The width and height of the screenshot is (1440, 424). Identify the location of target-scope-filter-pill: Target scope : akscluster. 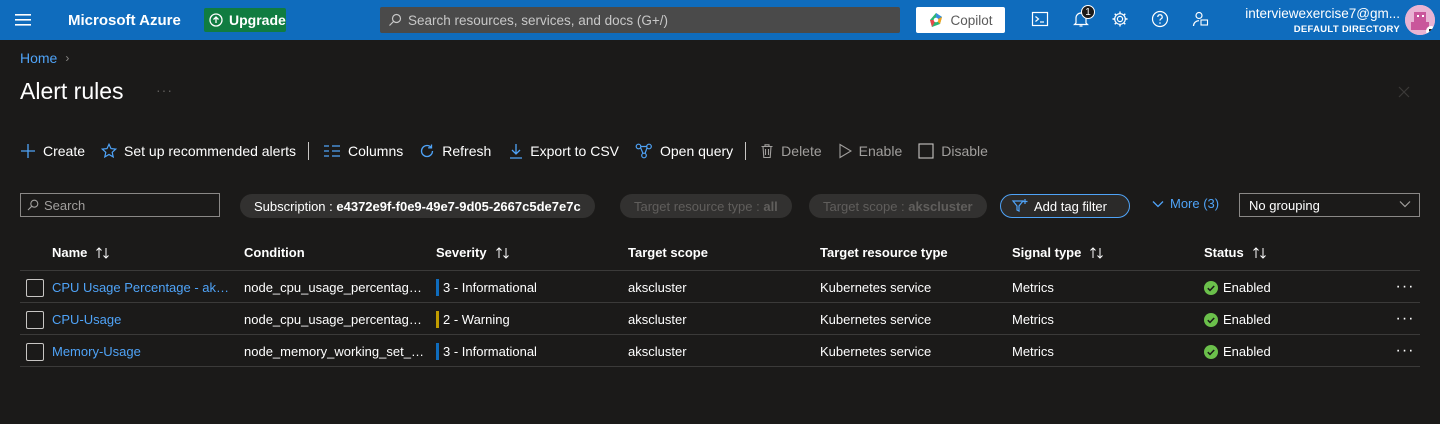
(898, 206).